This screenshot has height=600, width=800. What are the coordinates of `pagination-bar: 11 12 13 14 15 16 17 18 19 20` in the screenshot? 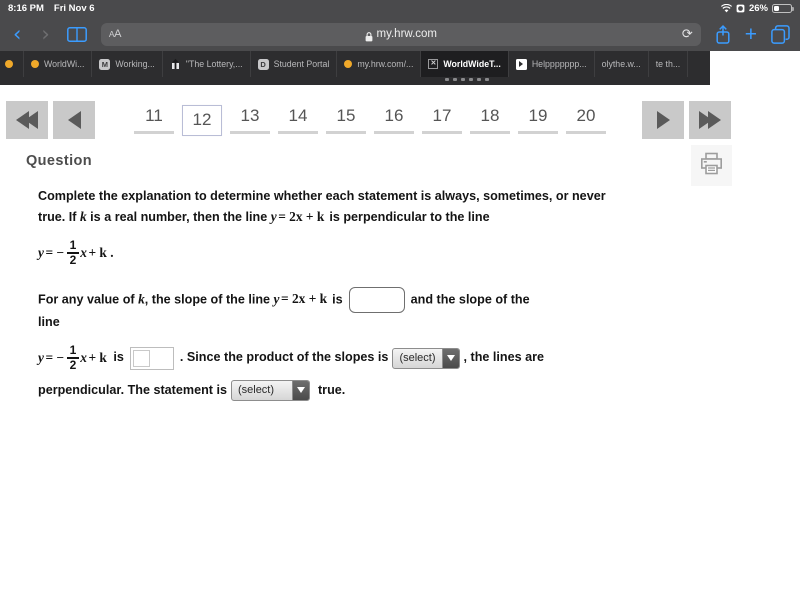 It's located at (400, 115).